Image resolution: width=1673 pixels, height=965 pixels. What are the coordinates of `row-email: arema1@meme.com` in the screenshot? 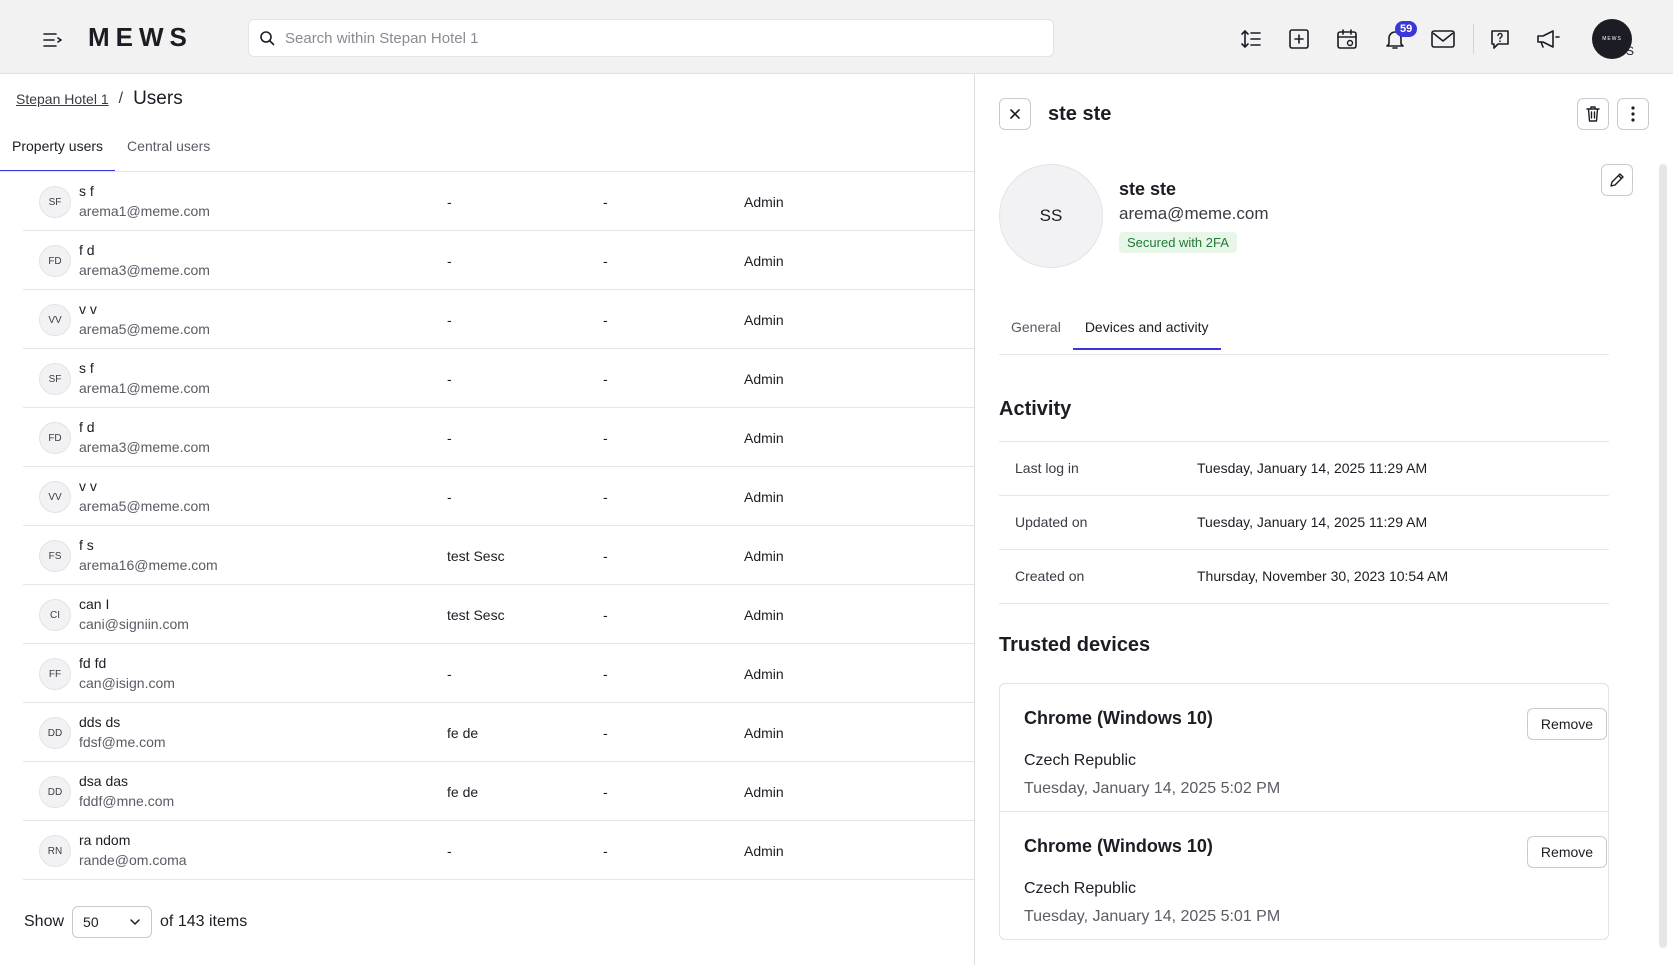 It's located at (144, 211).